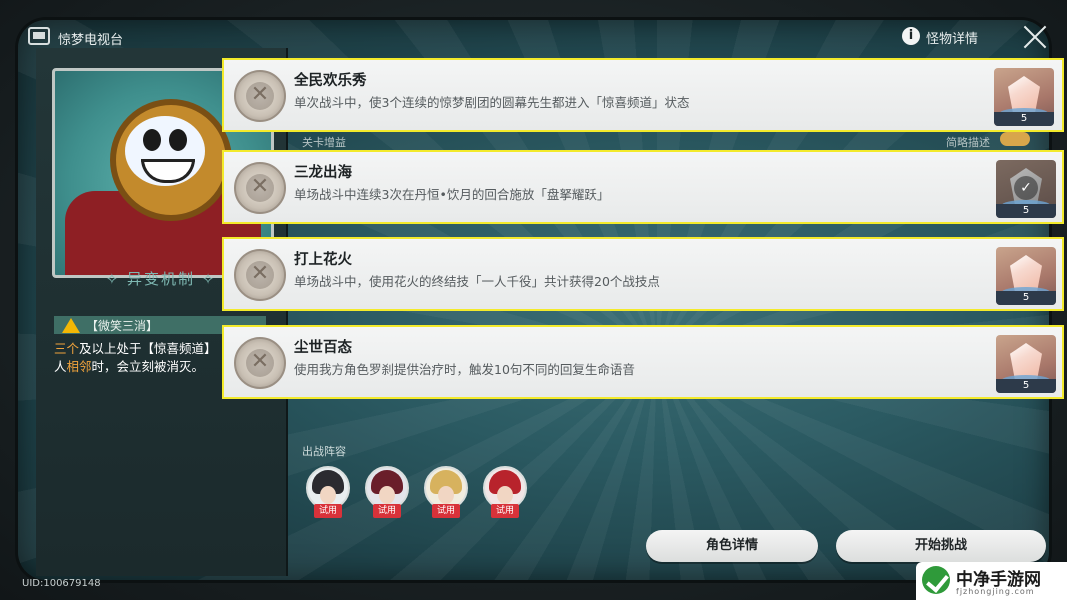 The width and height of the screenshot is (1067, 600). I want to click on achievement-title: 三龙出海, so click(323, 173).